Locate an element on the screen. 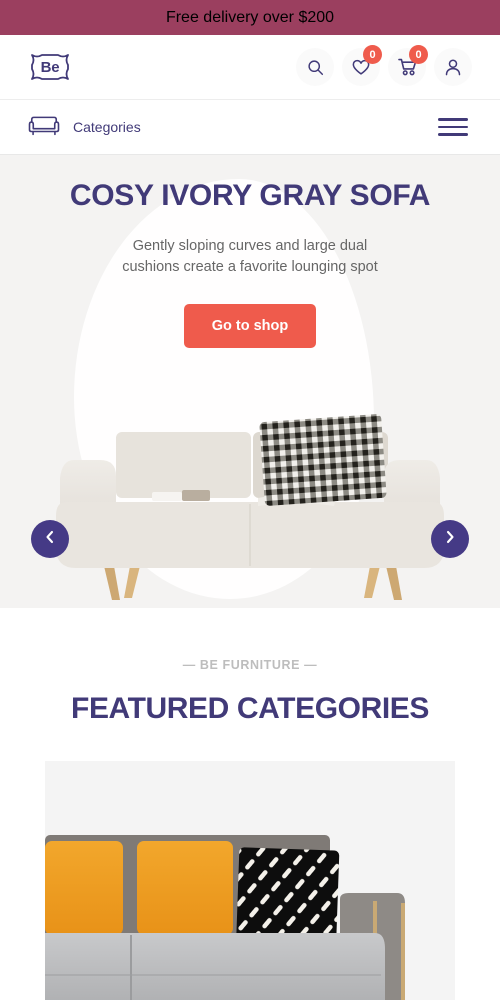  search-icon-button is located at coordinates (315, 67).